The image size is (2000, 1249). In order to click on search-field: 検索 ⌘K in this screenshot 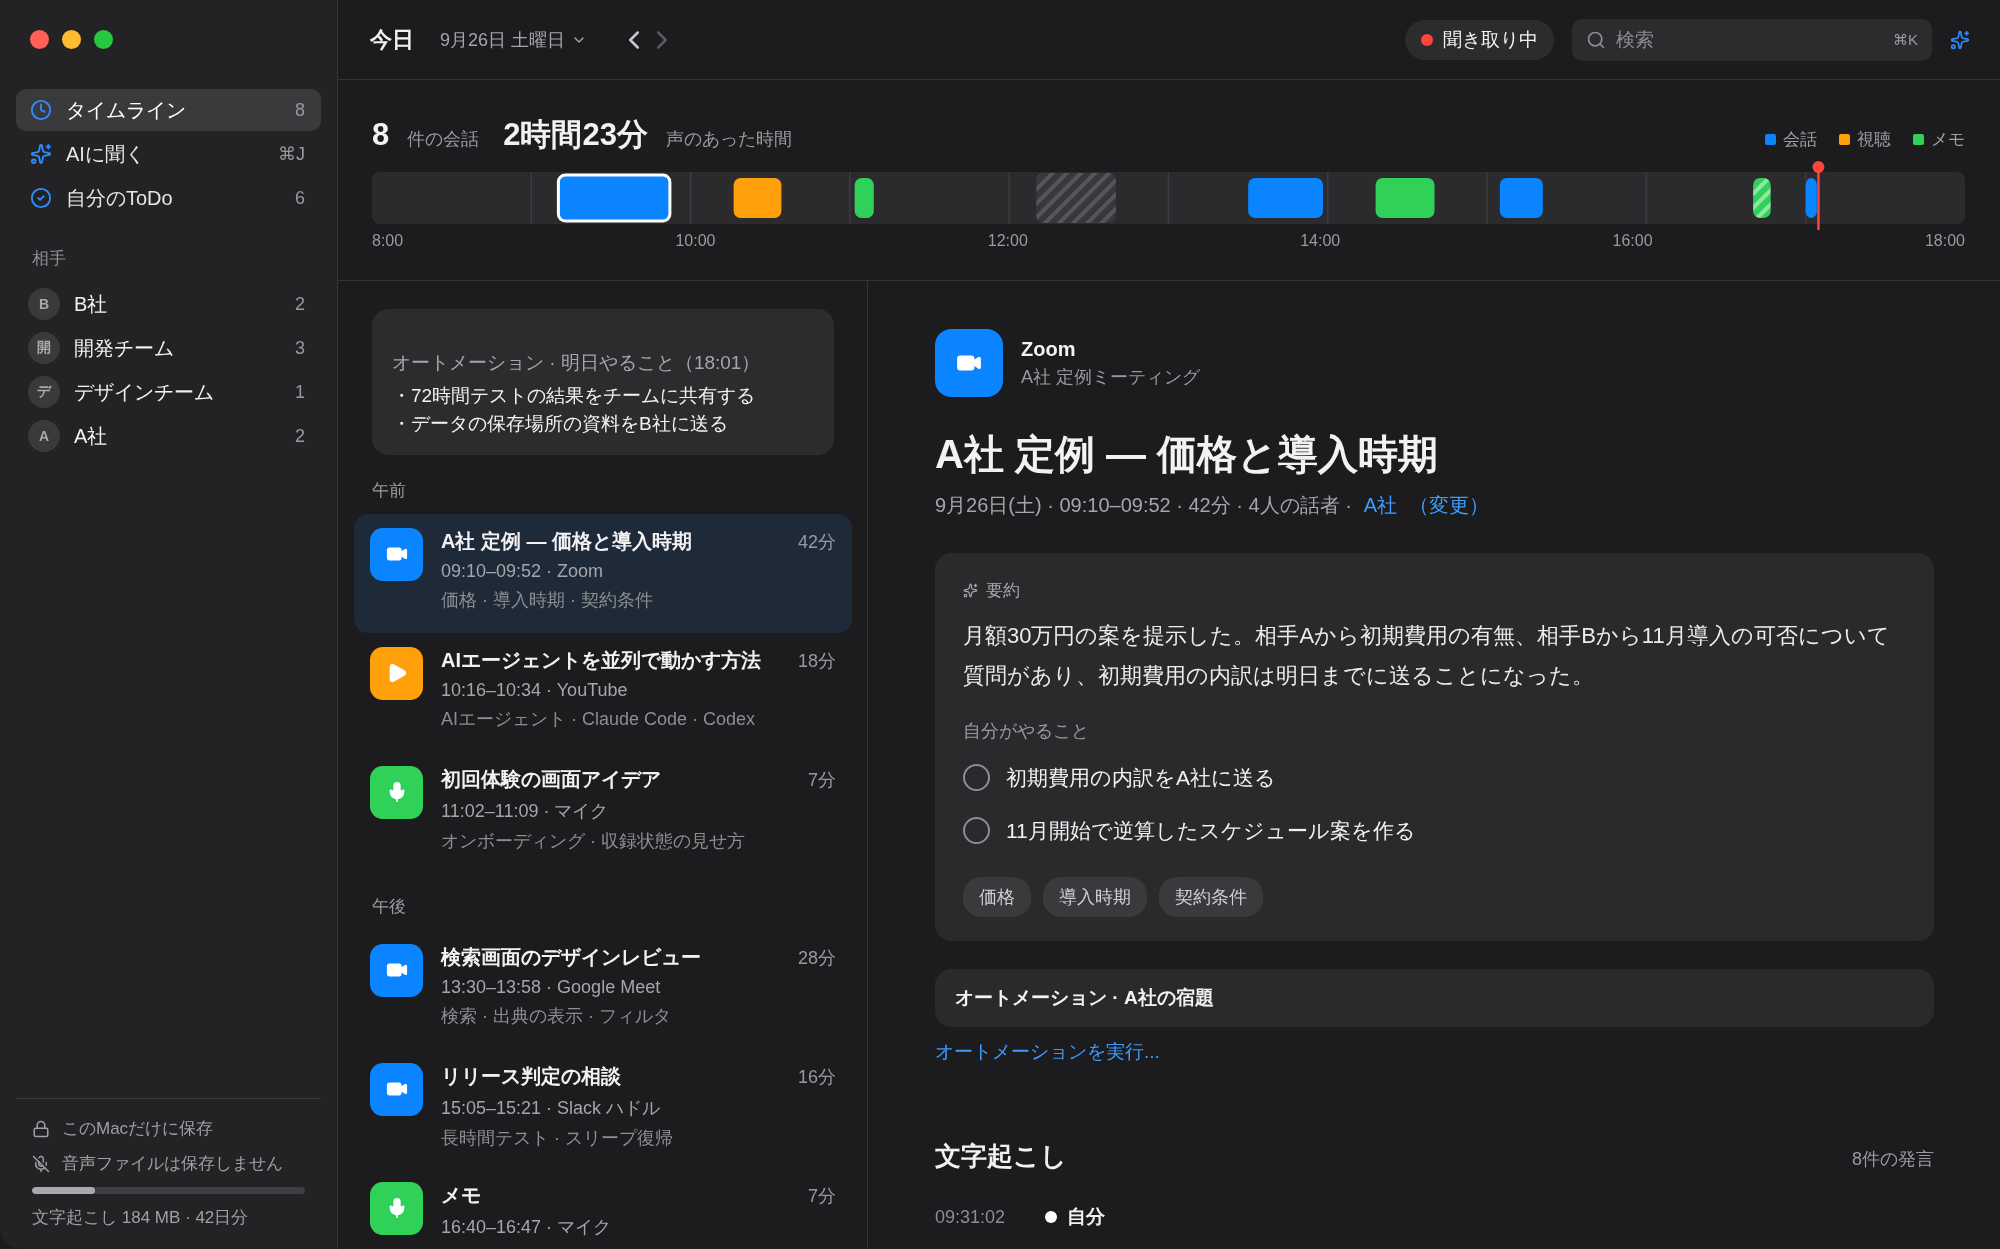, I will do `click(1752, 39)`.